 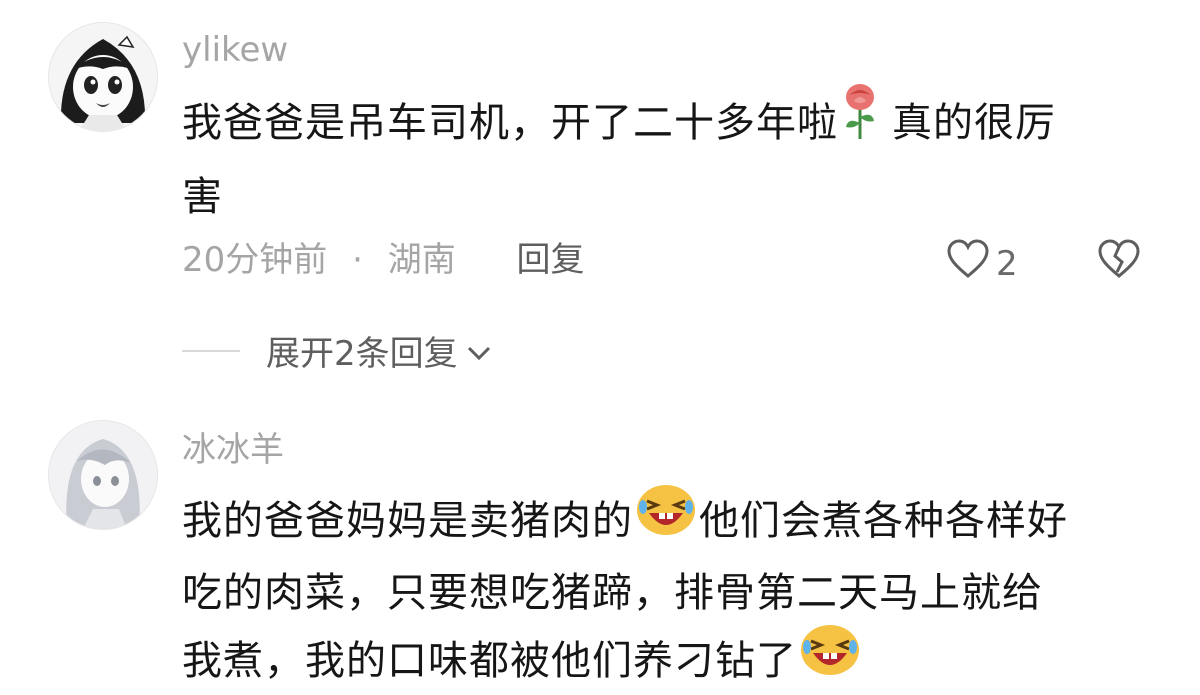 I want to click on like-count: 2, so click(x=1007, y=263).